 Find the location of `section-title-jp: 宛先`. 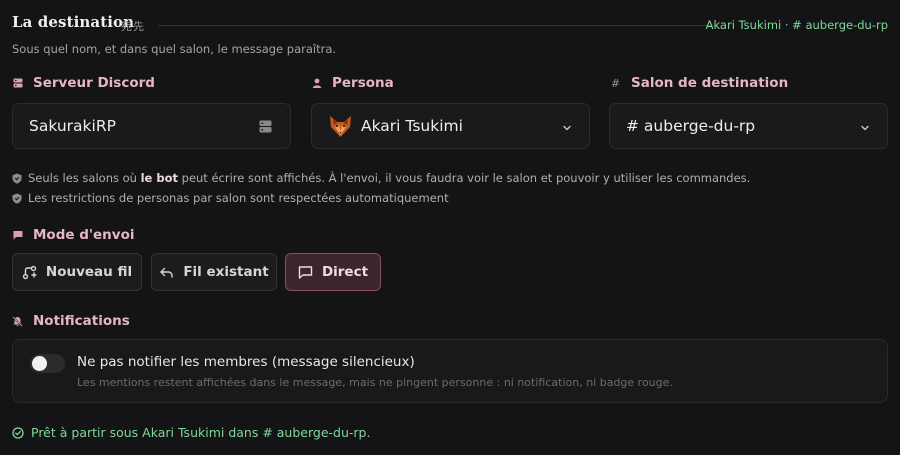

section-title-jp: 宛先 is located at coordinates (133, 26).